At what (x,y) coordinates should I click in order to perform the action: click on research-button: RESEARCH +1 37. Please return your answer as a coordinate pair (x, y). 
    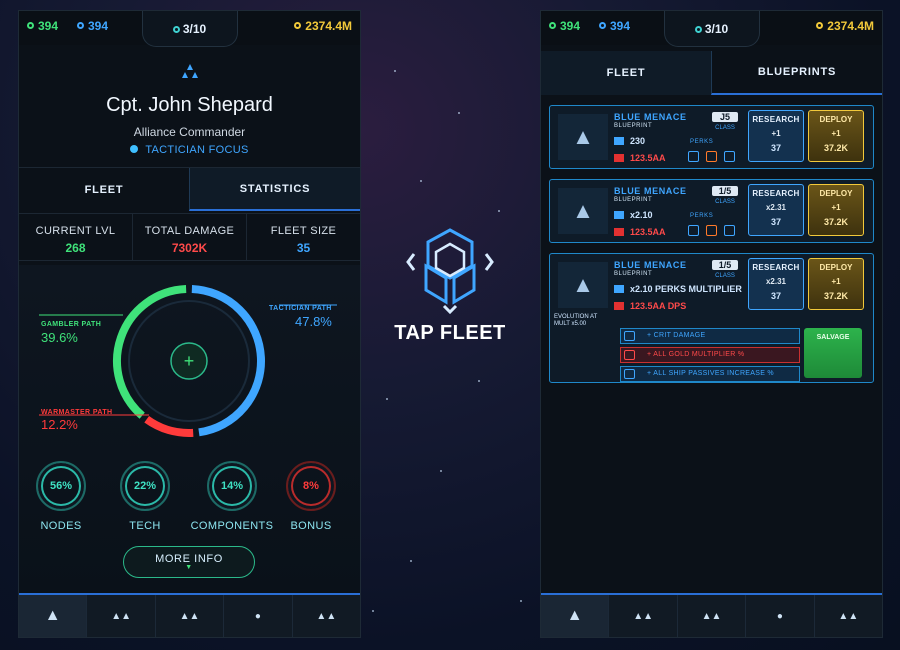
    Looking at the image, I should click on (776, 136).